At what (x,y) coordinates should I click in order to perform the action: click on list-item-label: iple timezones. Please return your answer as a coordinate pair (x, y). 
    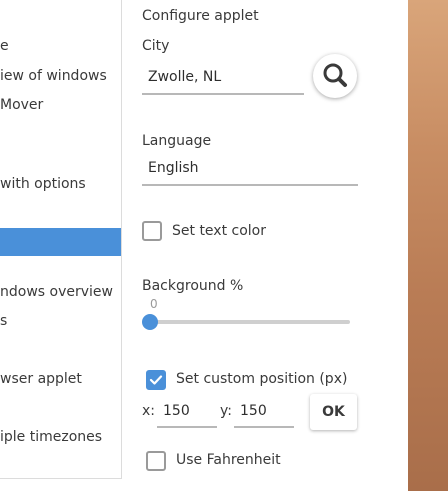
    Looking at the image, I should click on (51, 437).